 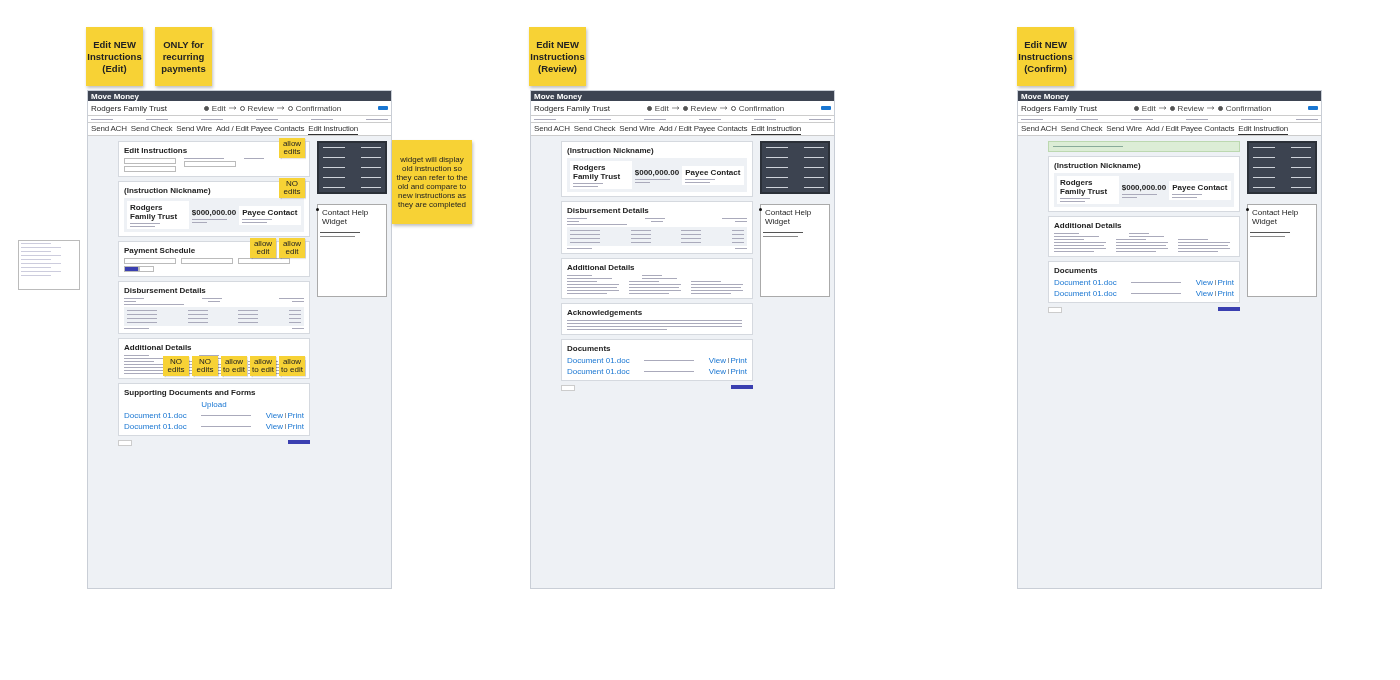 What do you see at coordinates (114, 56) in the screenshot?
I see `sticky-note: Edit NEW Instructions (Edit)` at bounding box center [114, 56].